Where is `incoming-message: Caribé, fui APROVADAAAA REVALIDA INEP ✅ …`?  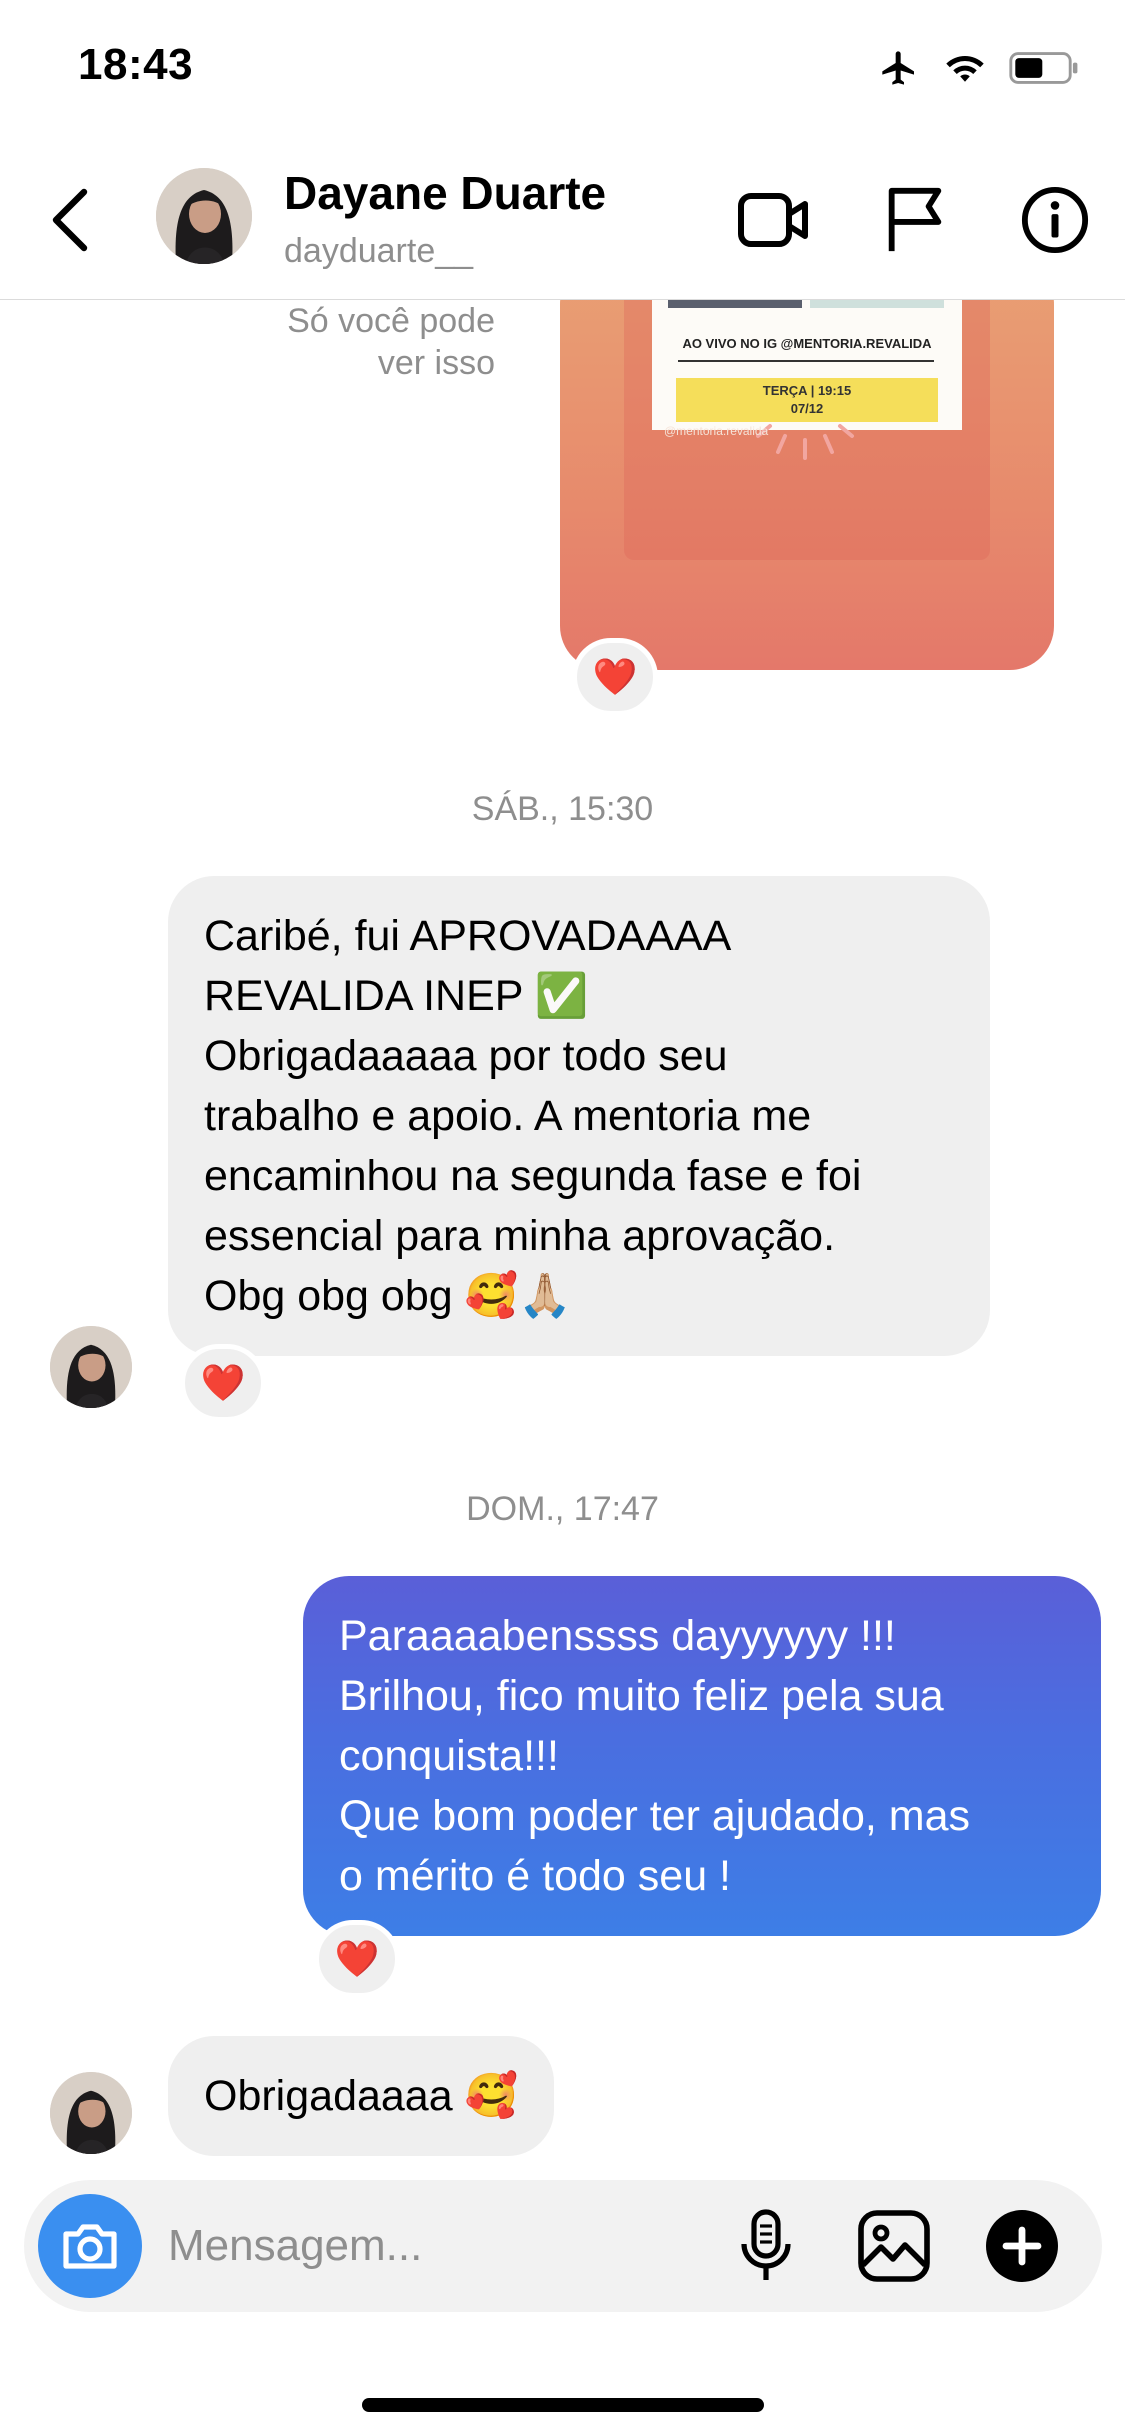 incoming-message: Caribé, fui APROVADAAAA REVALIDA INEP ✅ … is located at coordinates (579, 1116).